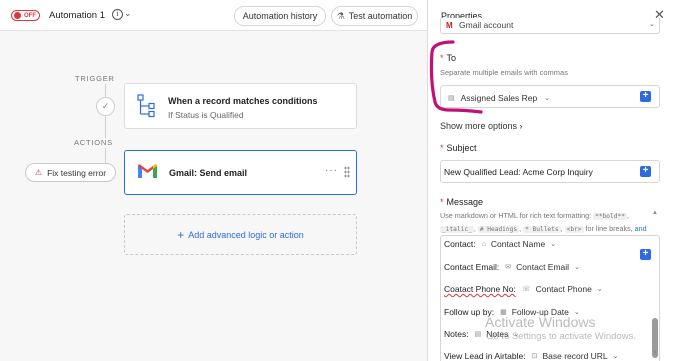 The width and height of the screenshot is (680, 361). What do you see at coordinates (655, 213) in the screenshot?
I see `scroll-up-icon: ▲` at bounding box center [655, 213].